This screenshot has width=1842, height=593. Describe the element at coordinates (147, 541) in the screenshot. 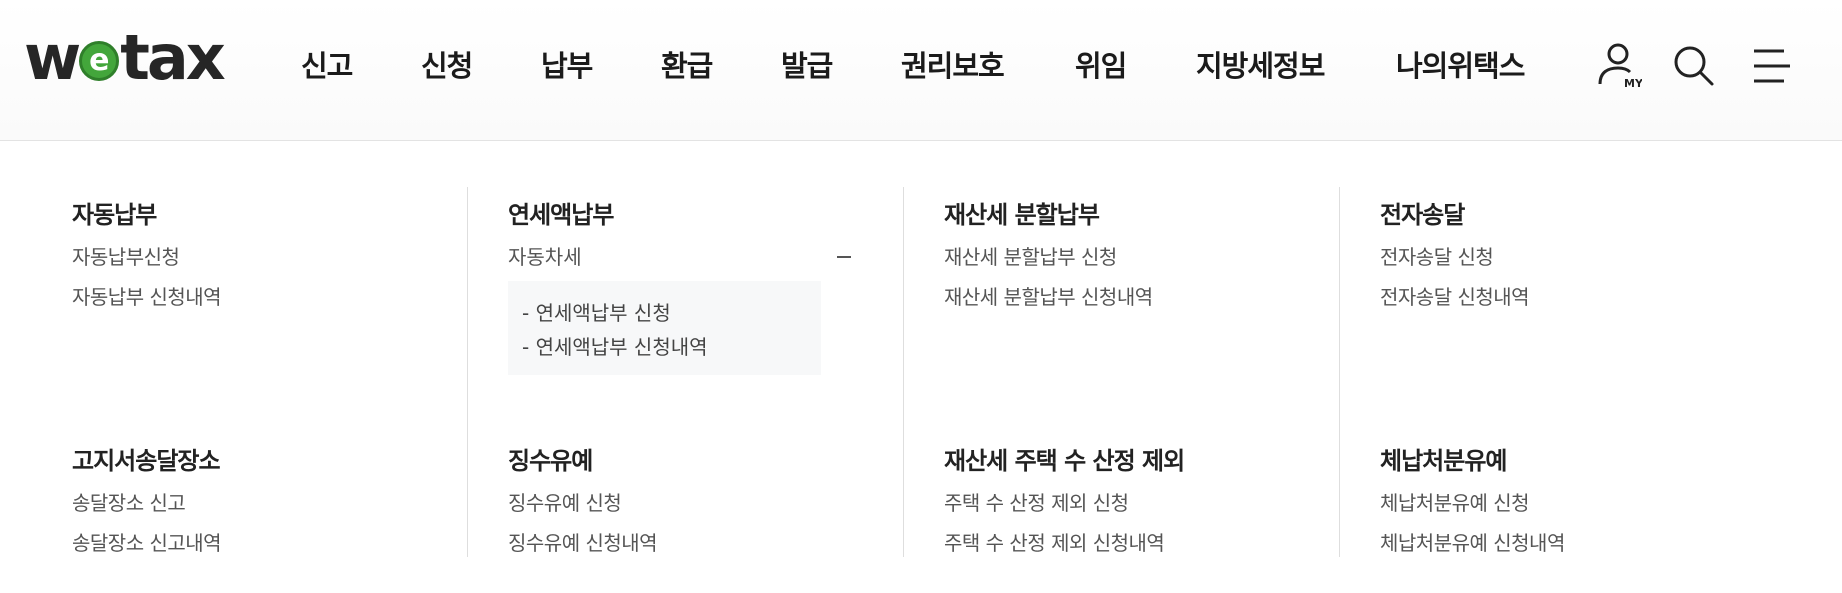

I see `menu-link-delivery-place-history: 송달장소 신고내역` at that location.